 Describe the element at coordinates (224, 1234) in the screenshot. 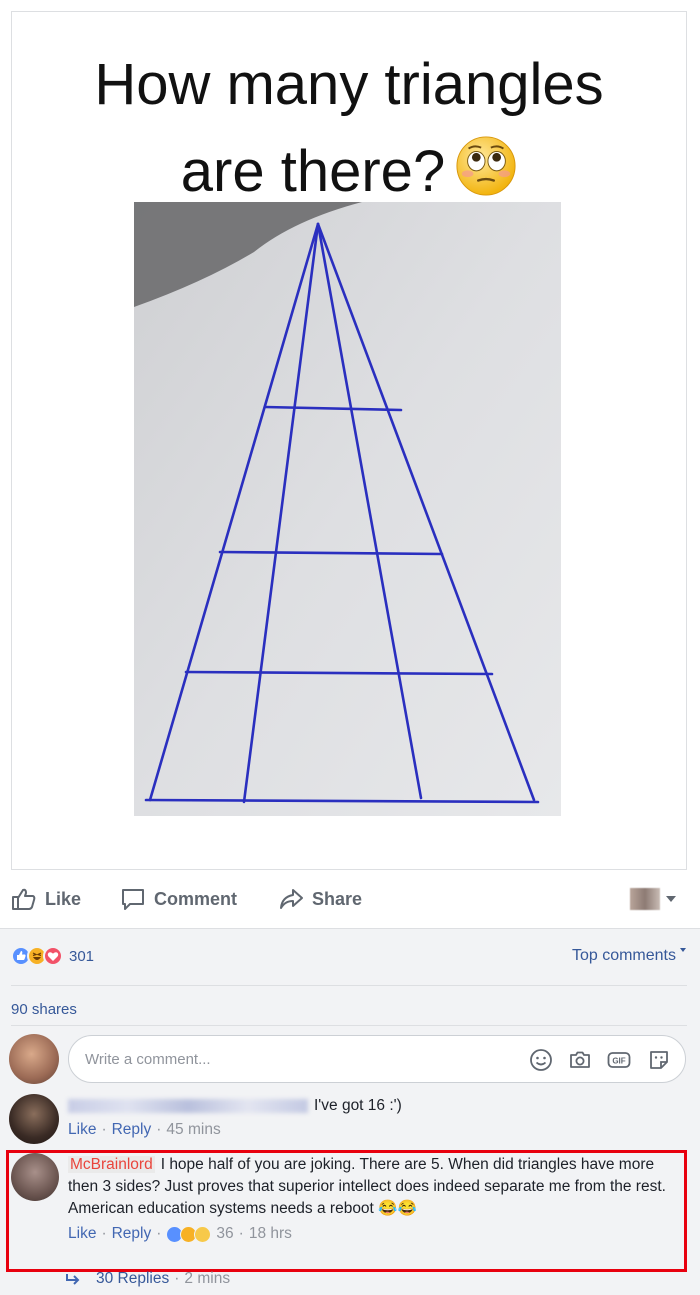

I see `comment-reaction-count: 36` at that location.